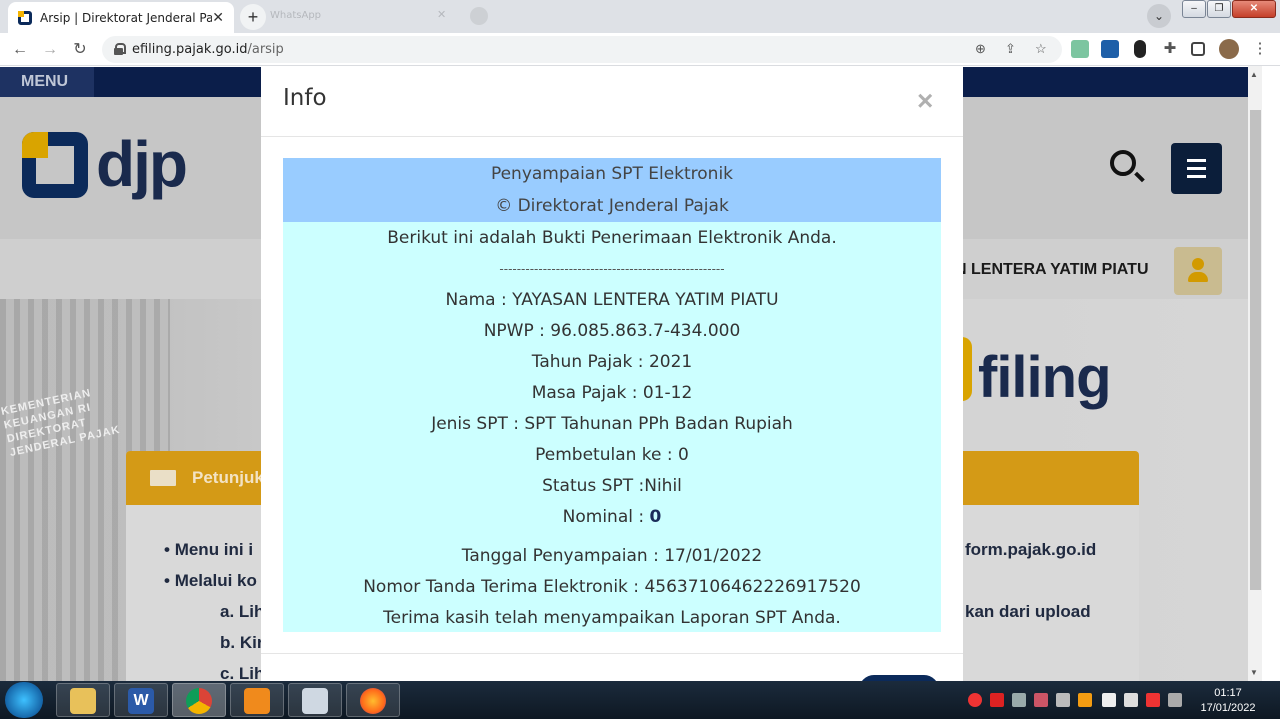 The height and width of the screenshot is (719, 1280). I want to click on tab-title: Arsip | Direktorat Jenderal Pajak, so click(126, 17).